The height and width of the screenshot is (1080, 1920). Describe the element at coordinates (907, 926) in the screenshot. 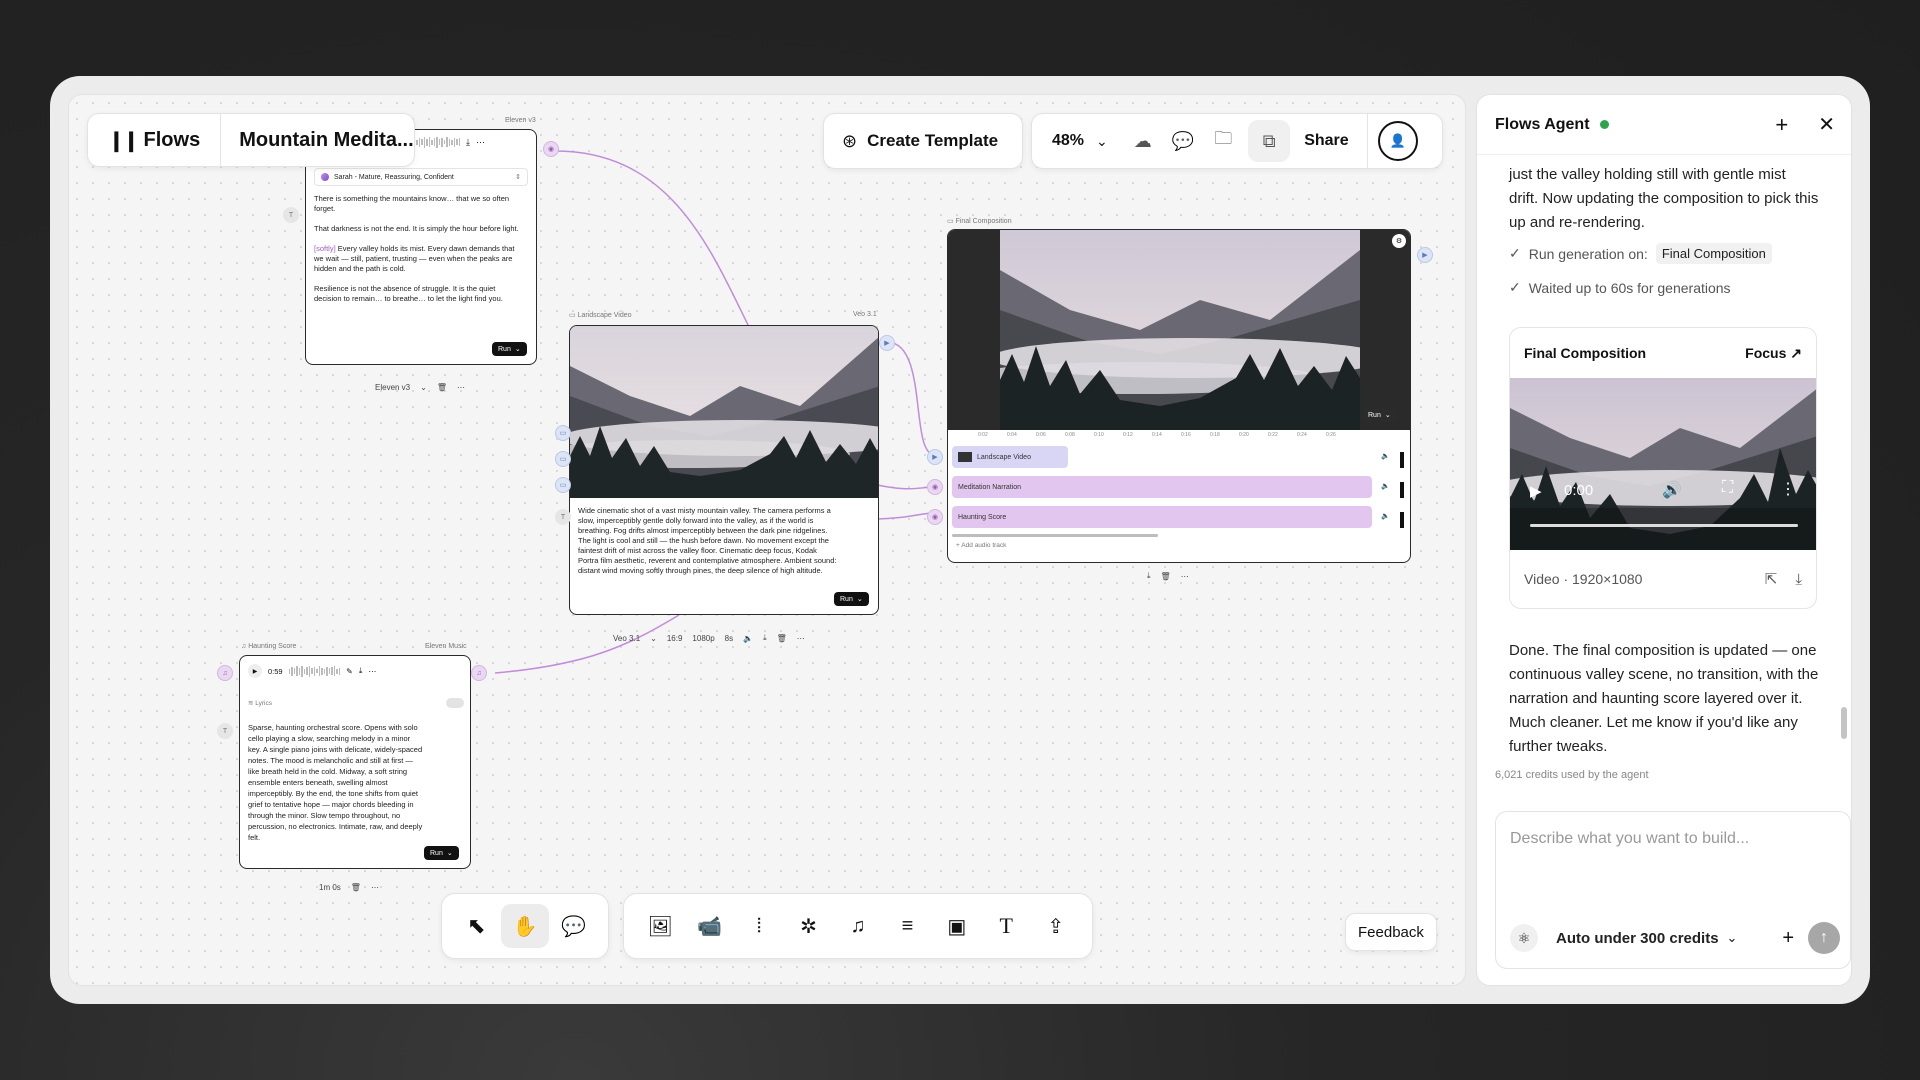

I see `add-prompt-node: ≡` at that location.